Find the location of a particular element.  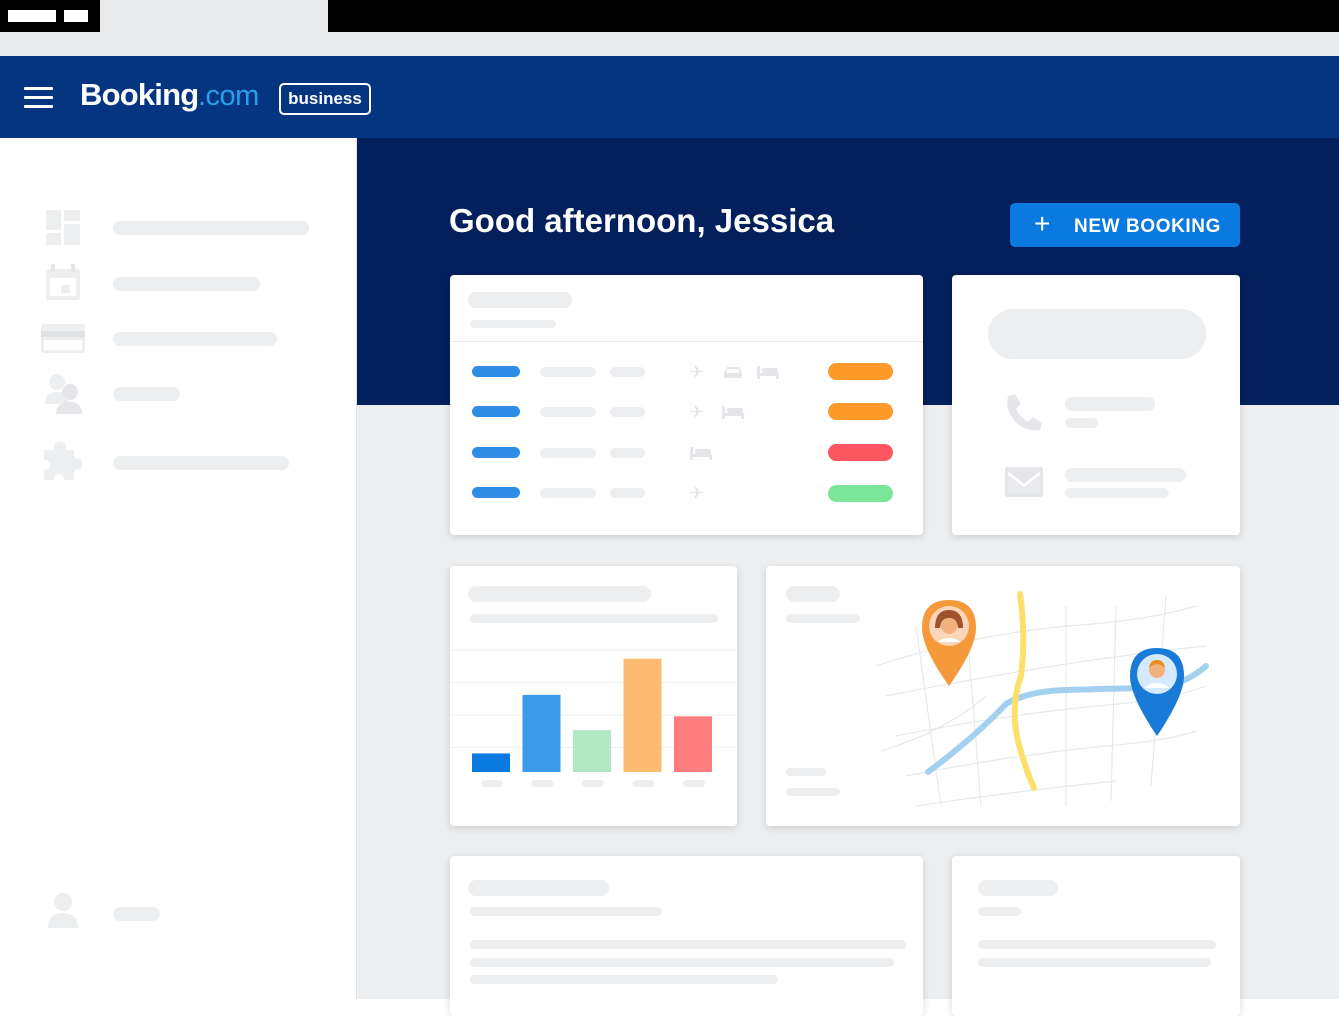

new-booking-button: + NEW BOOKING is located at coordinates (1125, 225).